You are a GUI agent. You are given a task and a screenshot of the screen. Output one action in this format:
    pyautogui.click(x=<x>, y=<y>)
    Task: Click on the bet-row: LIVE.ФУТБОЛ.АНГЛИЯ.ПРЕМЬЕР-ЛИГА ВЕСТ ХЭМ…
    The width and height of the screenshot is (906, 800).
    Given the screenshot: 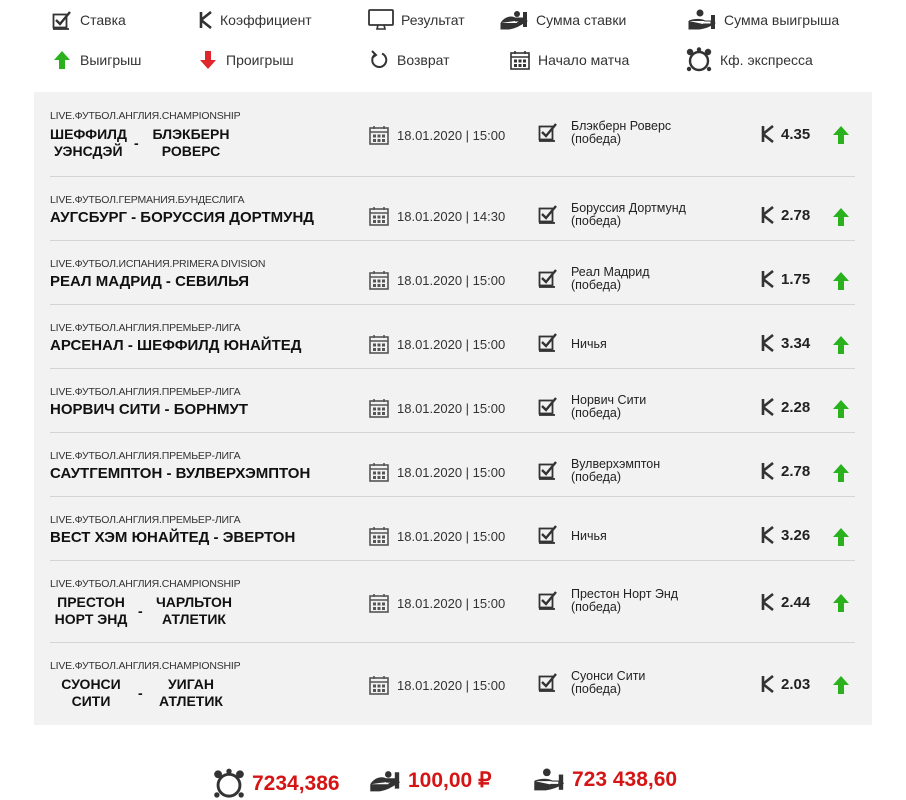 What is the action you would take?
    pyautogui.click(x=452, y=528)
    